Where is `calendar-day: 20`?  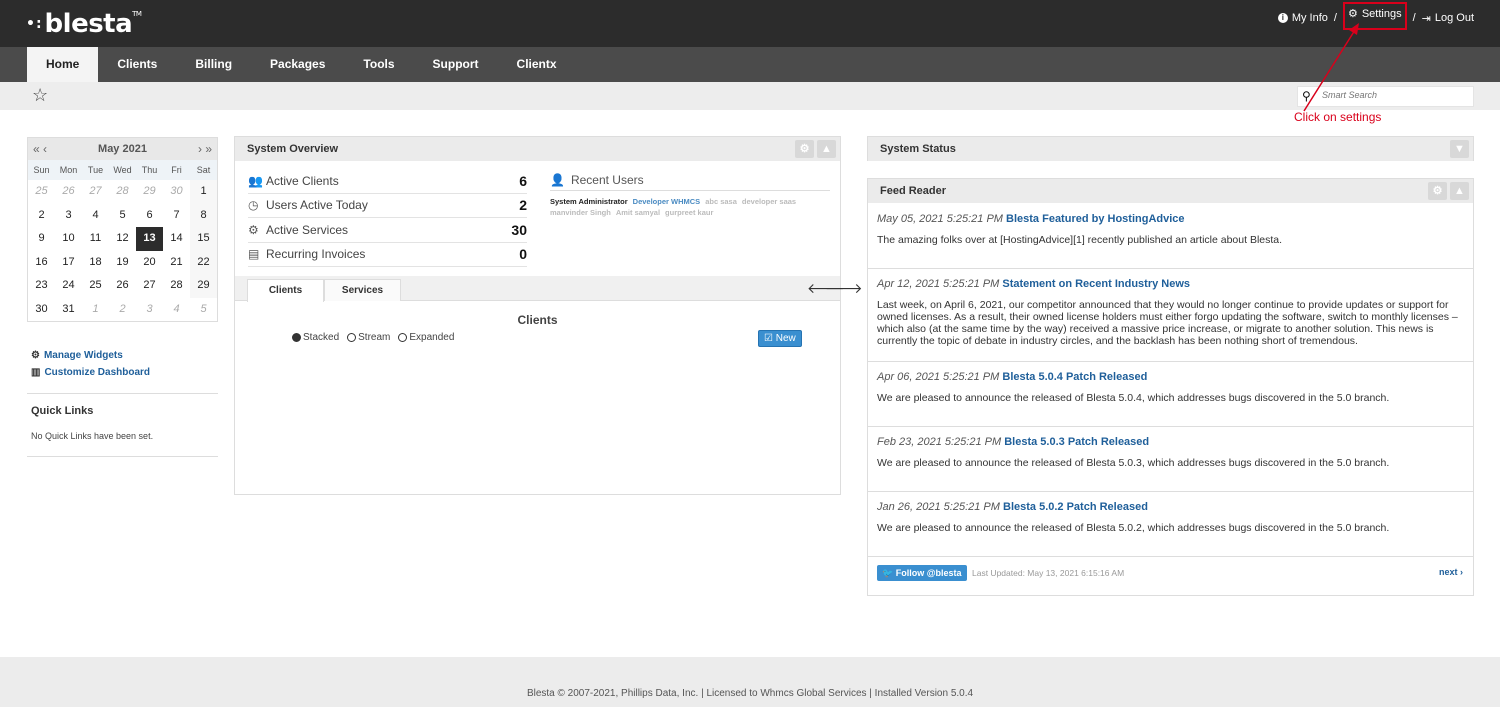
calendar-day: 20 is located at coordinates (149, 263).